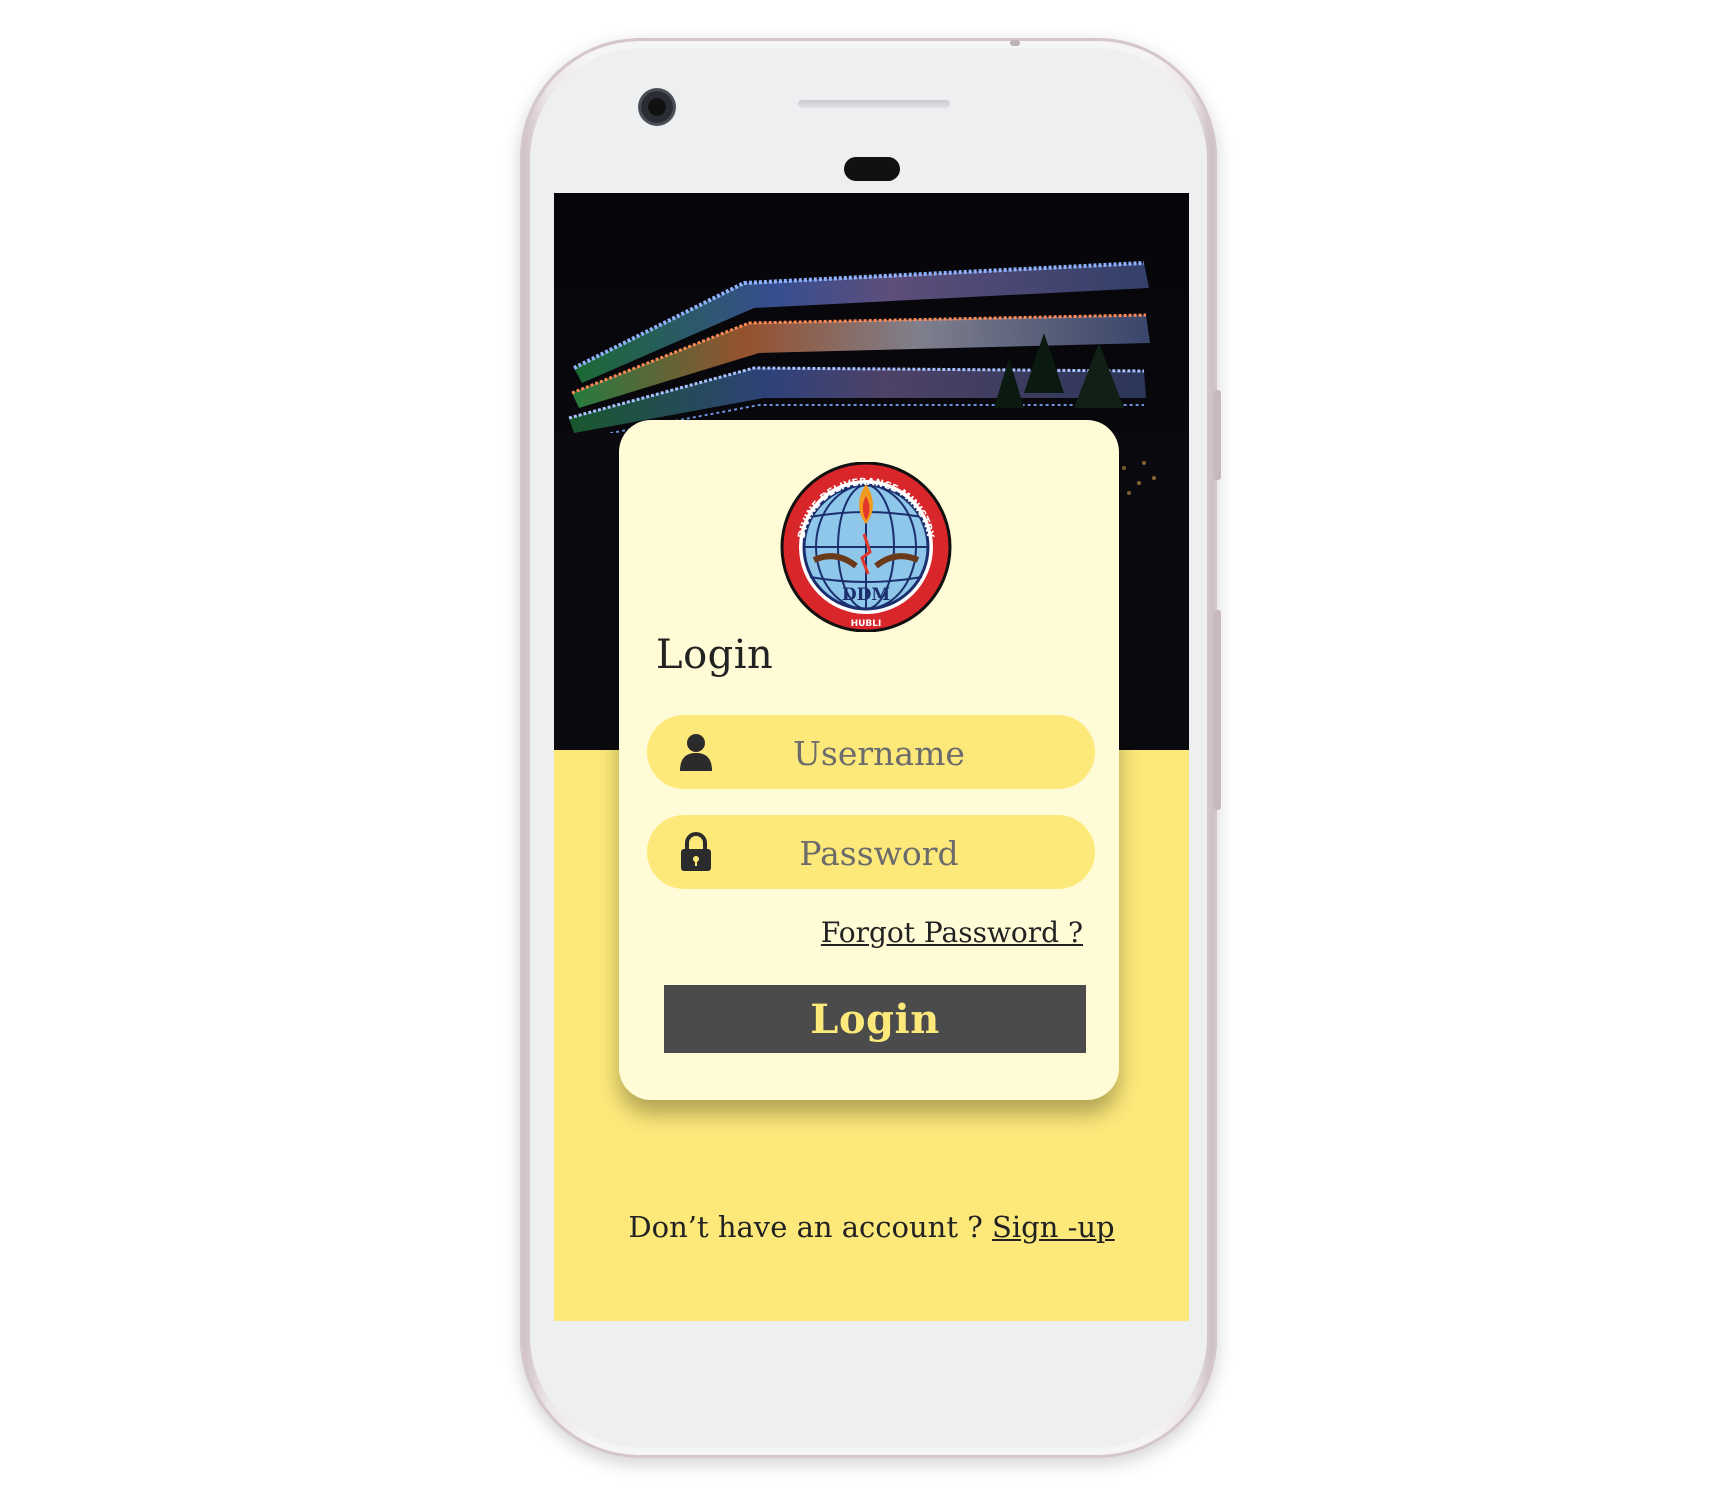 The image size is (1732, 1500). I want to click on logo-center-text: DDM, so click(866, 595).